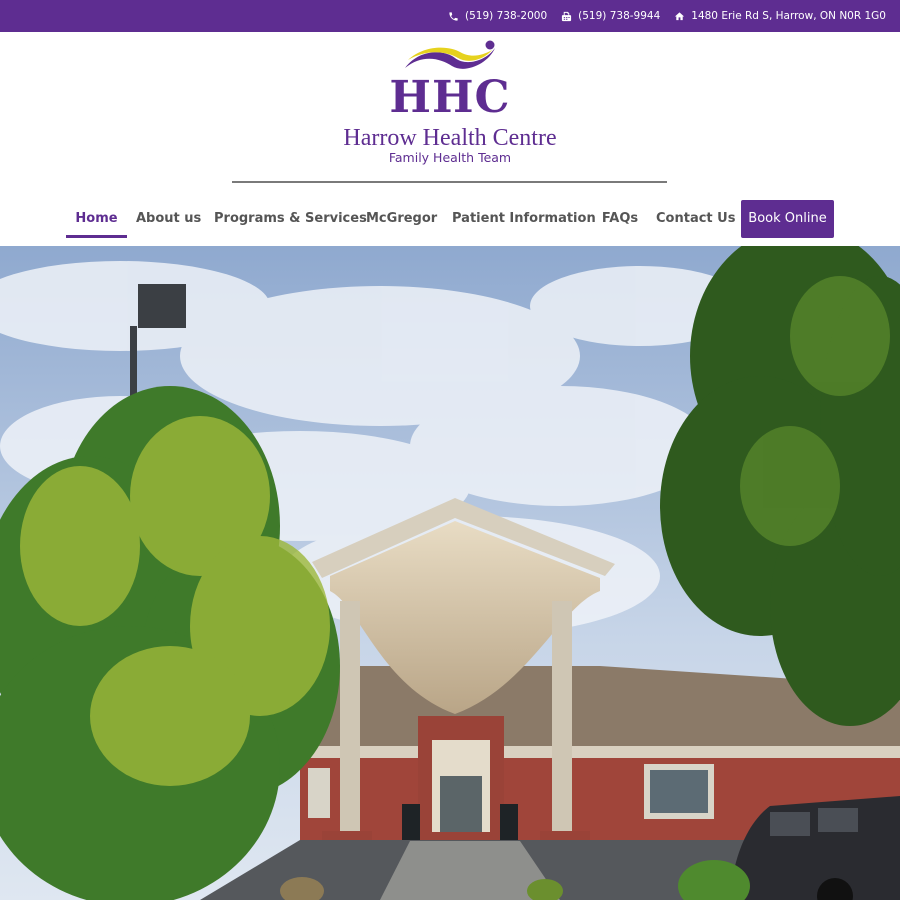 This screenshot has width=900, height=900. I want to click on logo-name: Harrow Health Centre, so click(450, 138).